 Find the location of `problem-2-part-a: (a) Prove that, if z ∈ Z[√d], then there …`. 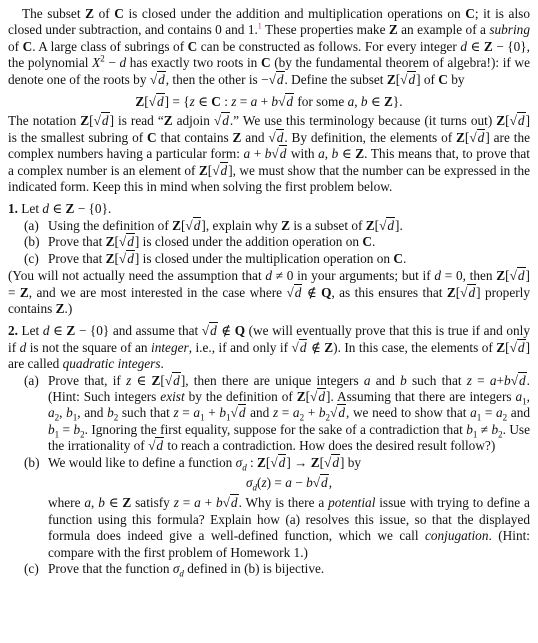

problem-2-part-a: (a) Prove that, if z ∈ Z[√d], then there … is located at coordinates (277, 412).